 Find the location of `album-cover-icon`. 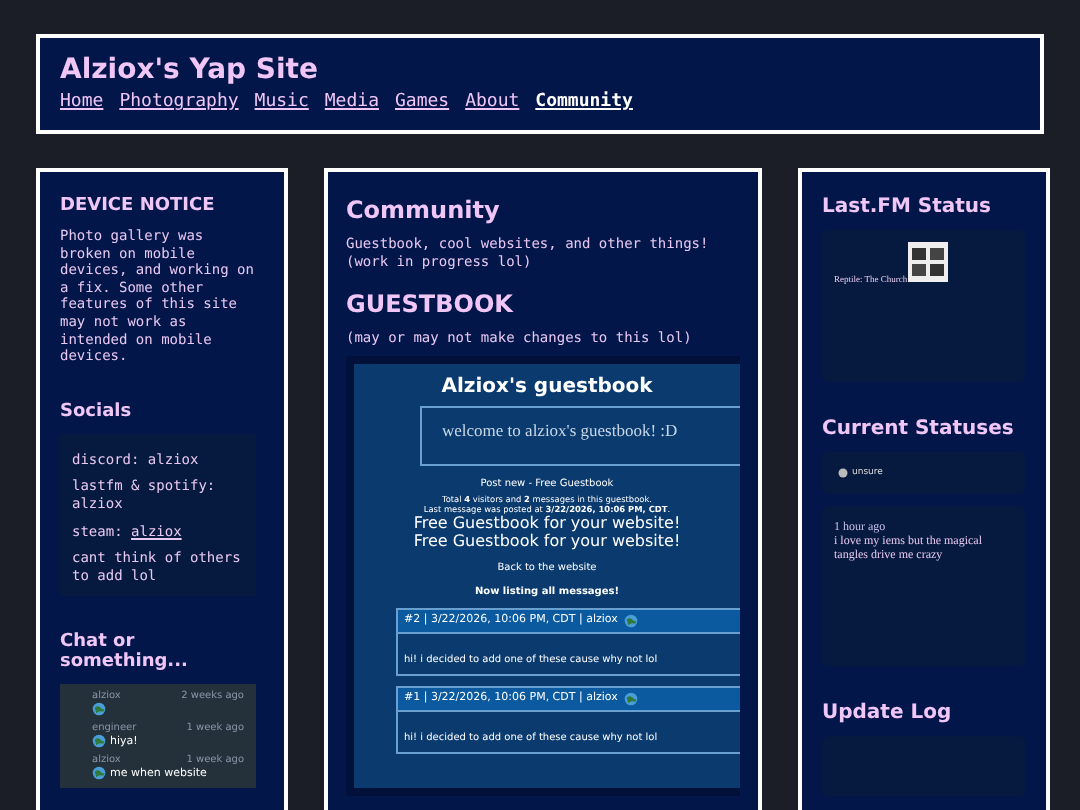

album-cover-icon is located at coordinates (927, 262).